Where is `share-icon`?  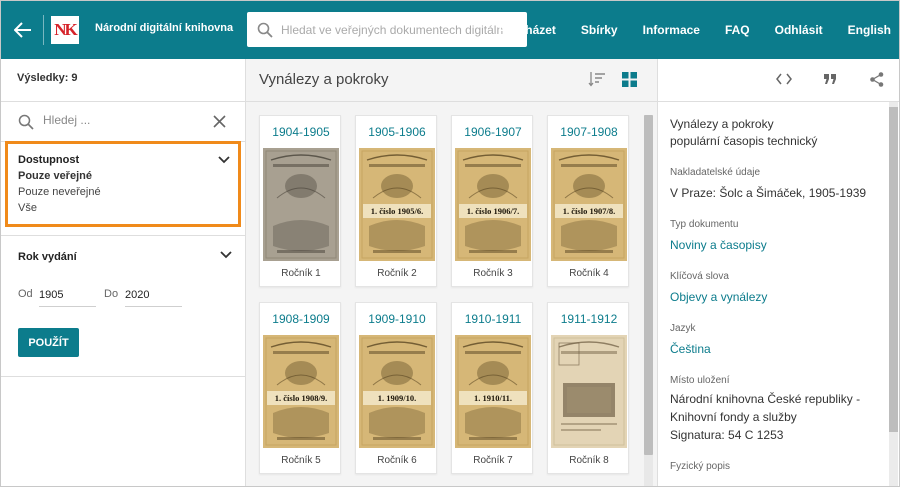 share-icon is located at coordinates (877, 79).